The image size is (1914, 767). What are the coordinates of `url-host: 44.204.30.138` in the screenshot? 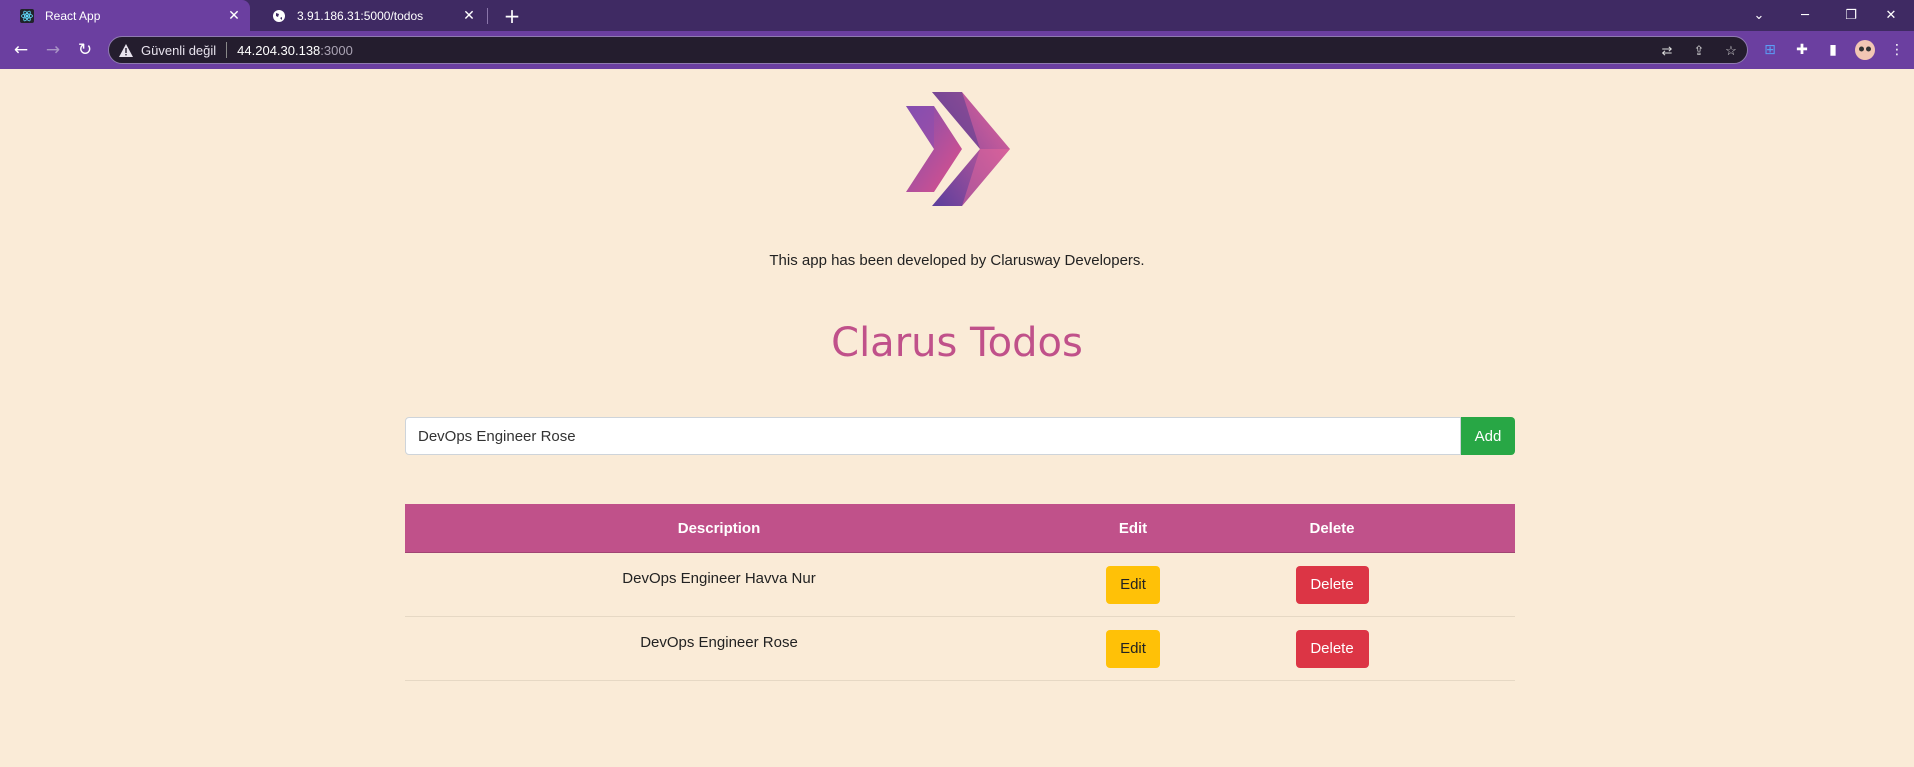 It's located at (279, 50).